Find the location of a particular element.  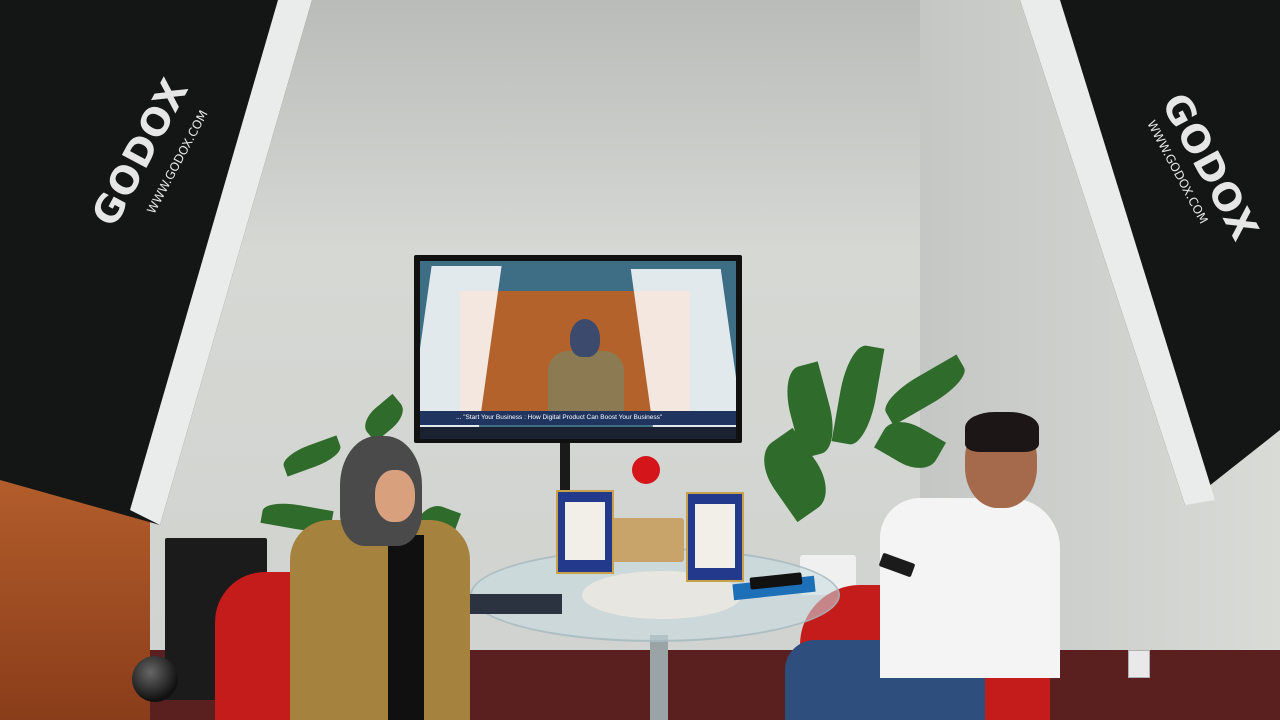

camera-ball is located at coordinates (155, 679).